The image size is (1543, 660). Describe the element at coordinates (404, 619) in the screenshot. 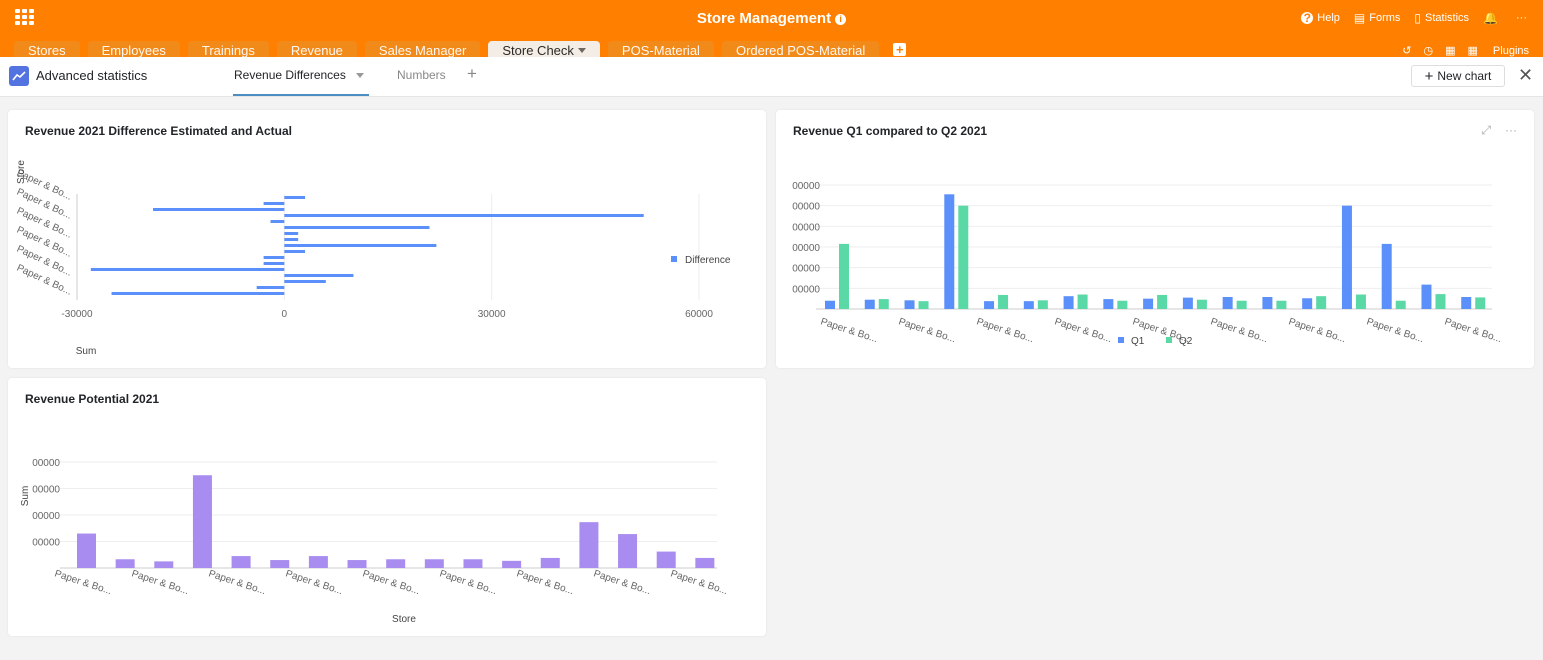

I see `x-axis-label: Store` at that location.